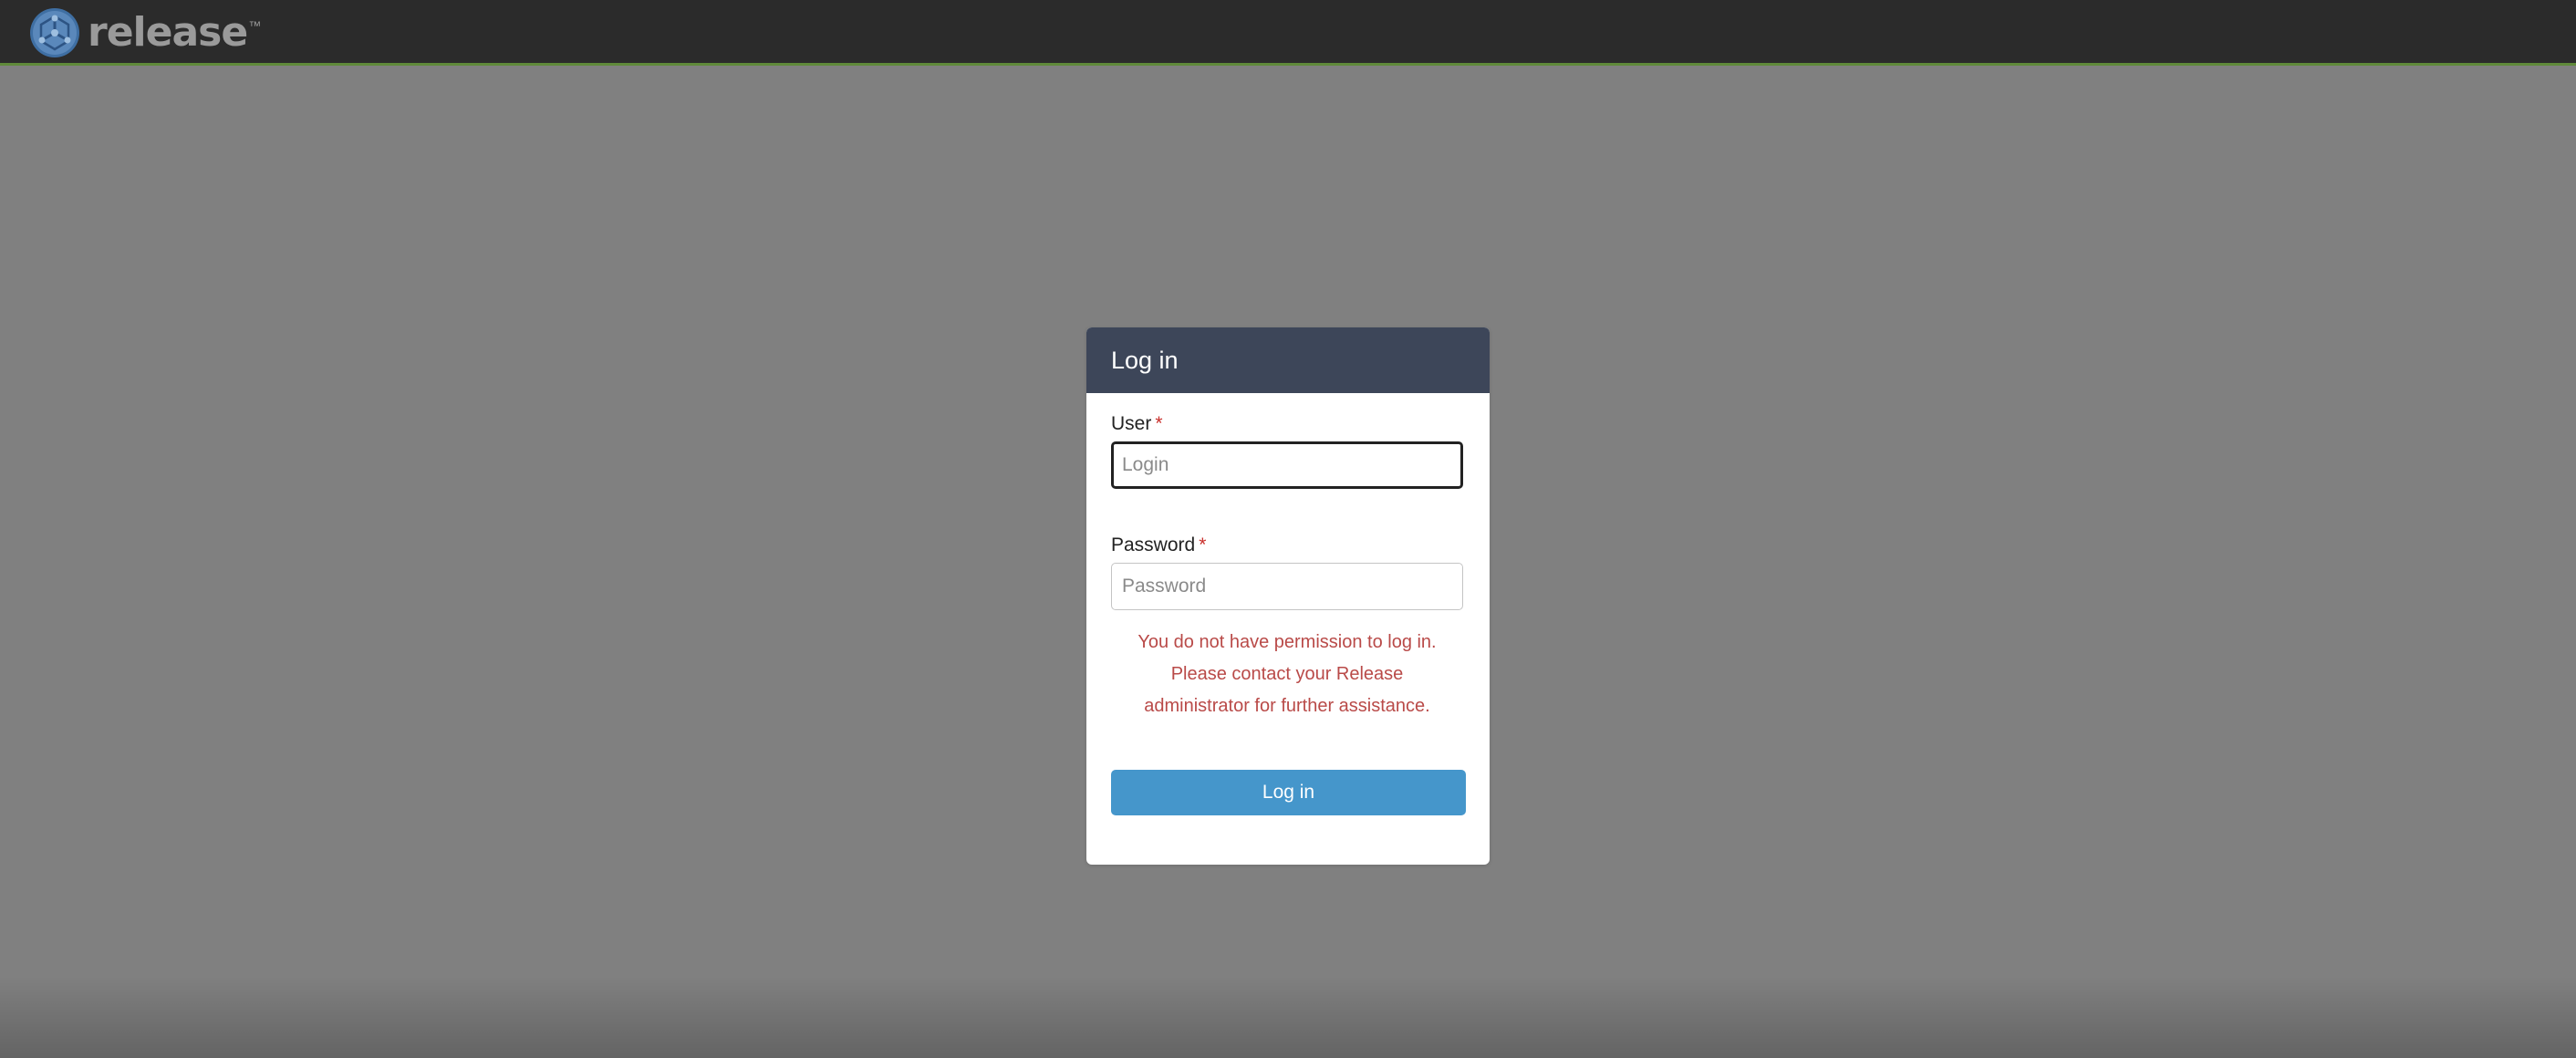 This screenshot has width=2576, height=1058. I want to click on user-label: User *, so click(1137, 424).